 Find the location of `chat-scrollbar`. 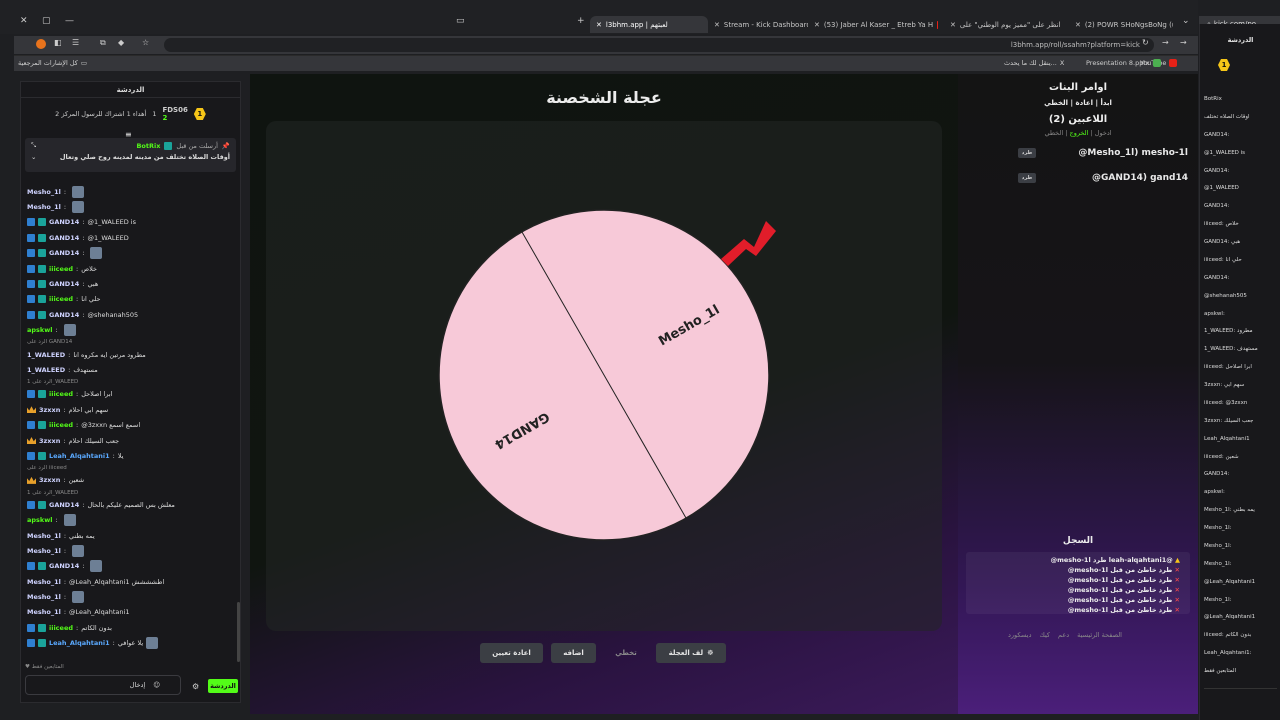

chat-scrollbar is located at coordinates (238, 632).